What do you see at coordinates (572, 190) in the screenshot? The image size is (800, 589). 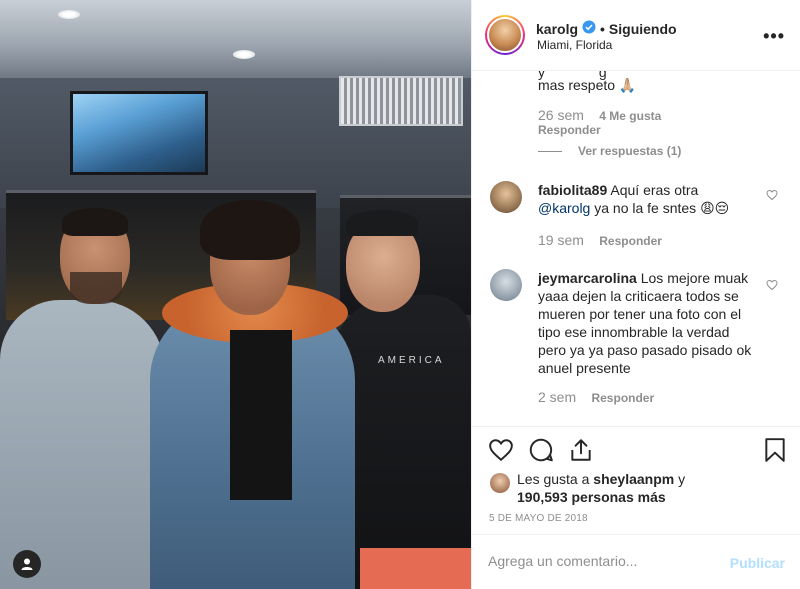 I see `commenter-username: fabiolita89` at bounding box center [572, 190].